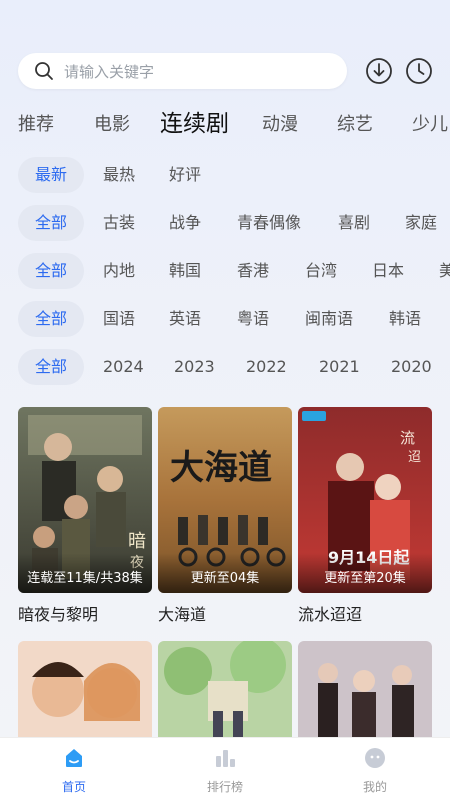  Describe the element at coordinates (280, 123) in the screenshot. I see `tab-anime: 动漫` at that location.